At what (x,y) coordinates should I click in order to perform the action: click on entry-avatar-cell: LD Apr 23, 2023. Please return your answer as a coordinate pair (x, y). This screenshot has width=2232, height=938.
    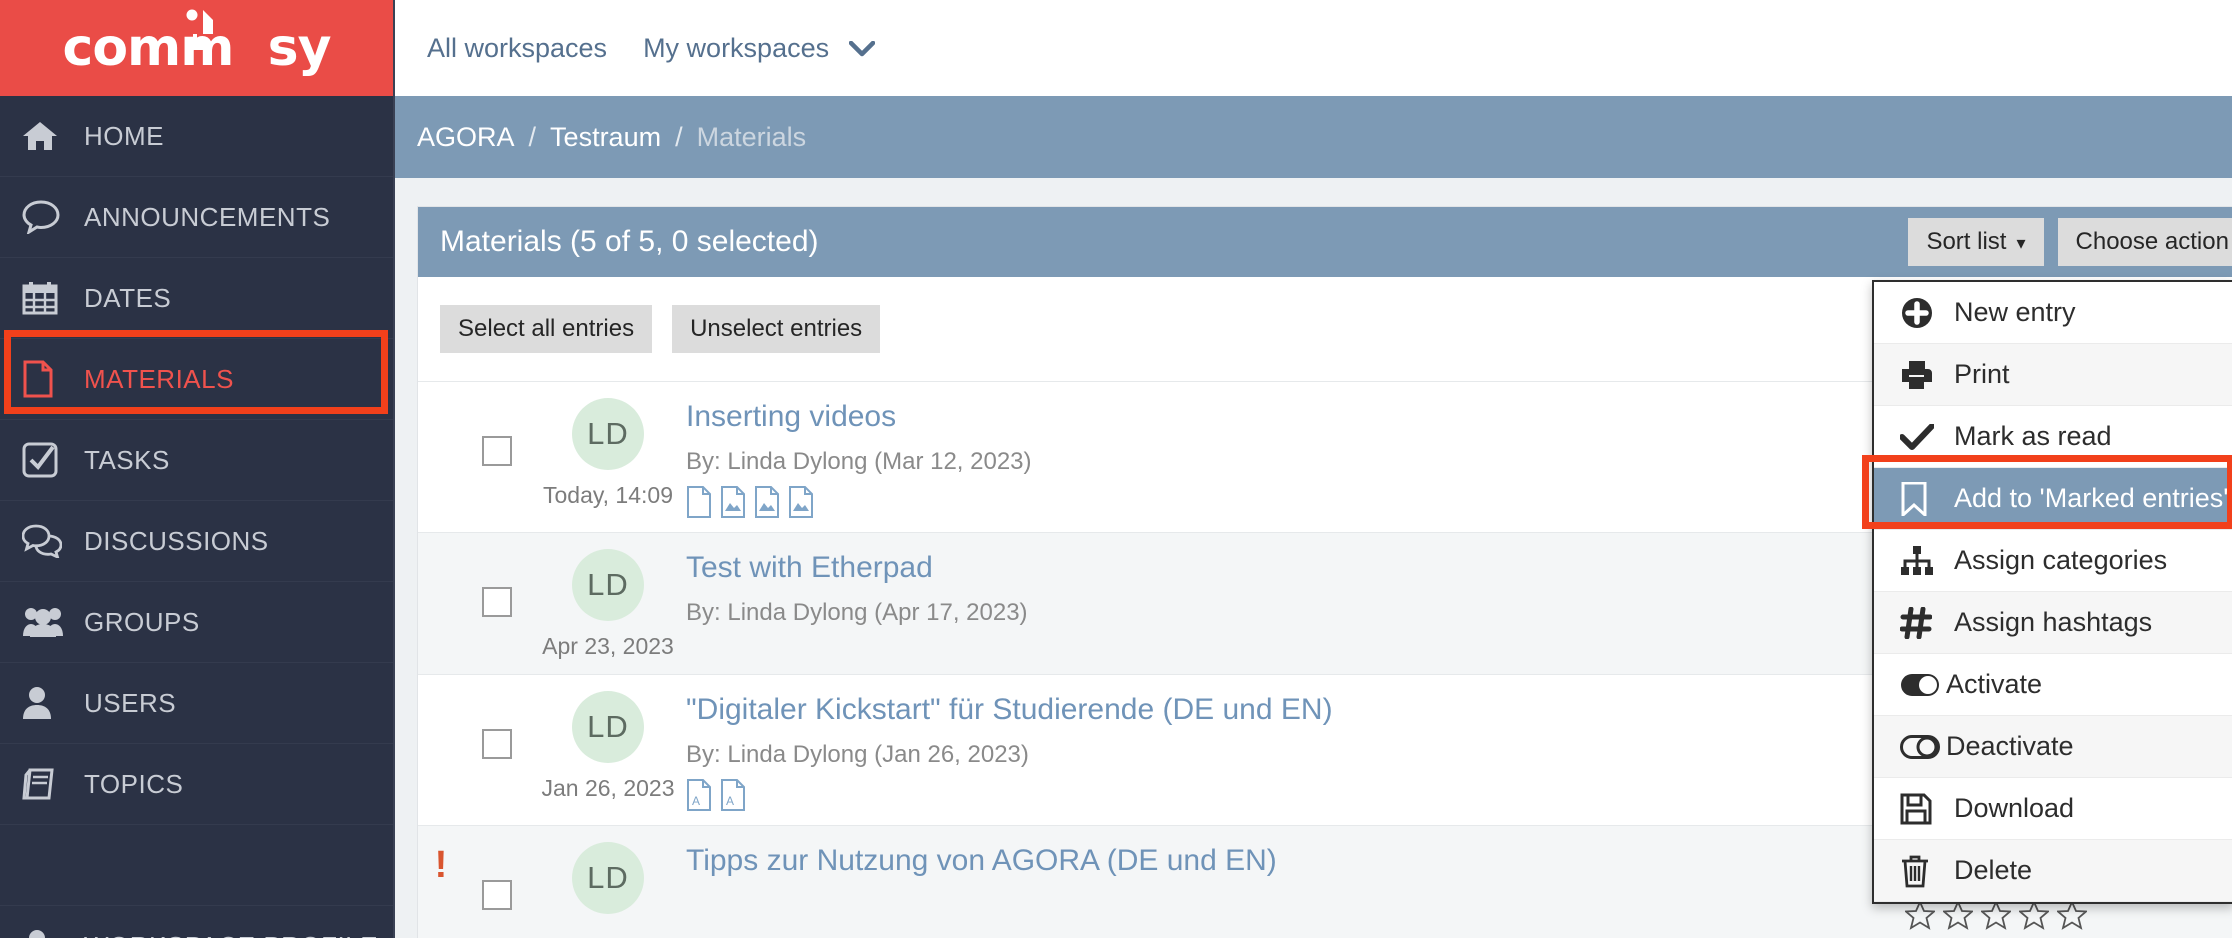
    Looking at the image, I should click on (608, 604).